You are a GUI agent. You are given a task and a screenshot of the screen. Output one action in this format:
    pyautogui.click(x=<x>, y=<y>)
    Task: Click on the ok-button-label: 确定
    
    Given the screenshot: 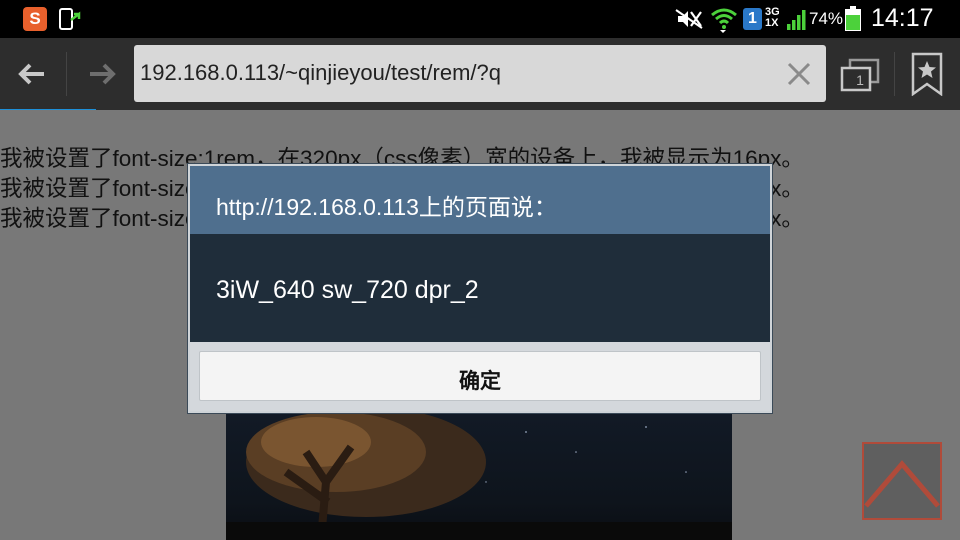 What is the action you would take?
    pyautogui.click(x=480, y=381)
    